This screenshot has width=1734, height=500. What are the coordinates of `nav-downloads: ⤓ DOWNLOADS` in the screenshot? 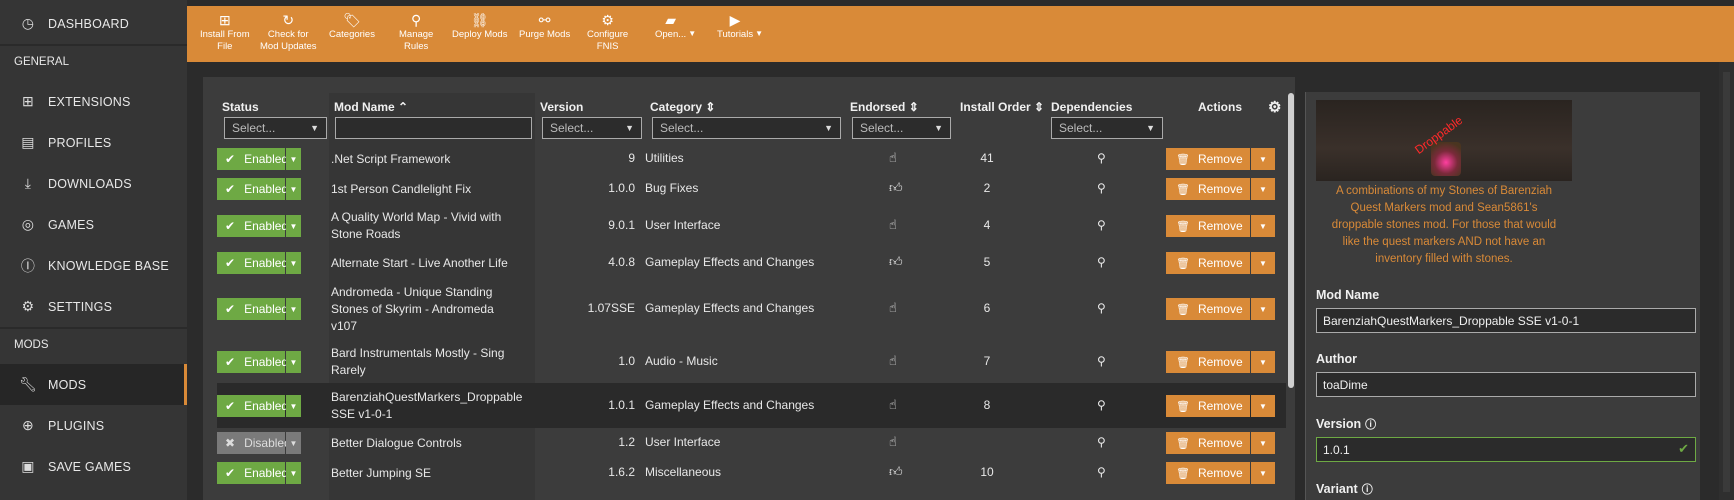 It's located at (93, 183).